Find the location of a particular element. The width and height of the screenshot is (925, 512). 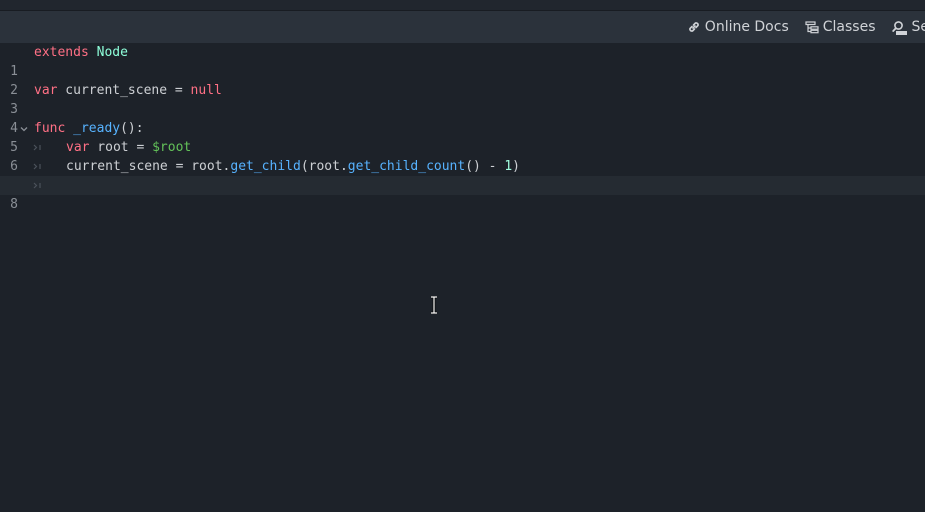

code-text: var root = $root is located at coordinates (128, 147).